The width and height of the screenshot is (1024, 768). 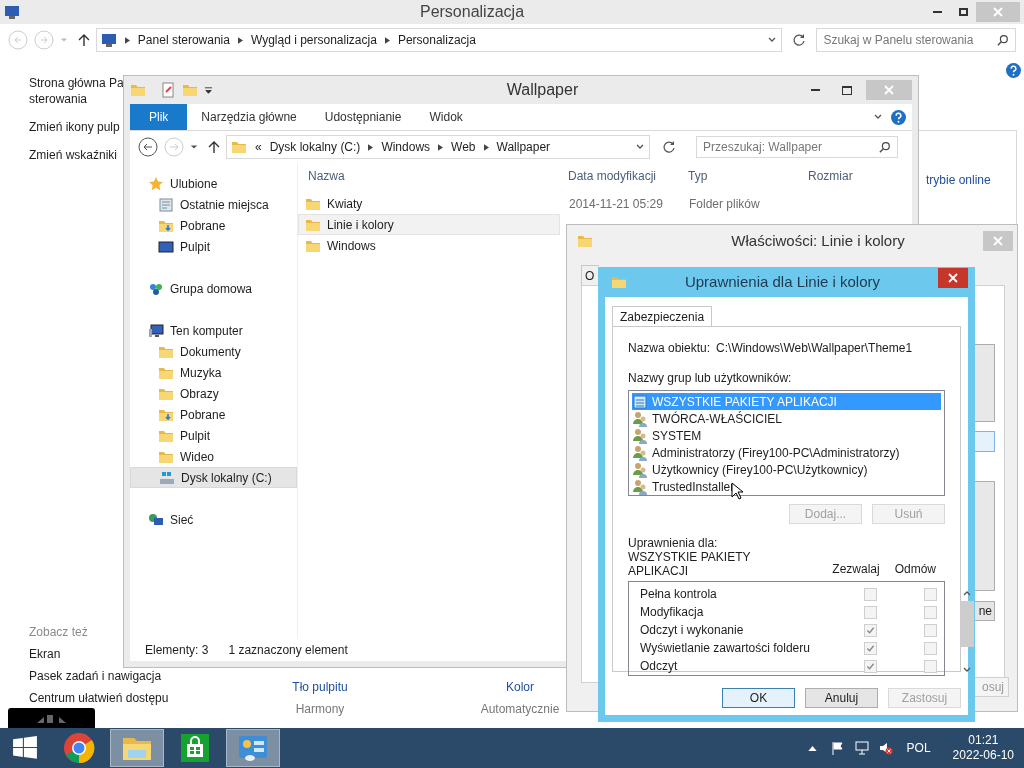 What do you see at coordinates (916, 40) in the screenshot?
I see `search-field: Szukaj w Panelu sterowania` at bounding box center [916, 40].